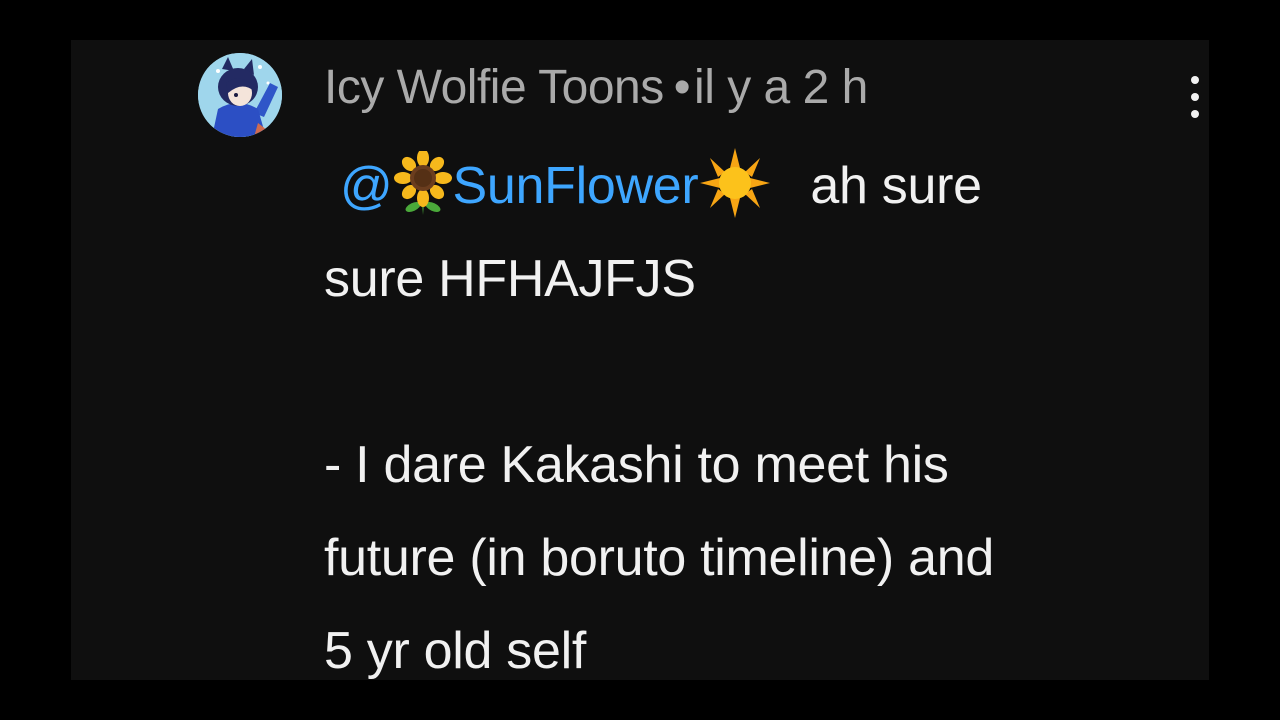 This screenshot has width=1280, height=720. I want to click on comment-header: Icy Wolfie Toons •il y a 2 h, so click(596, 88).